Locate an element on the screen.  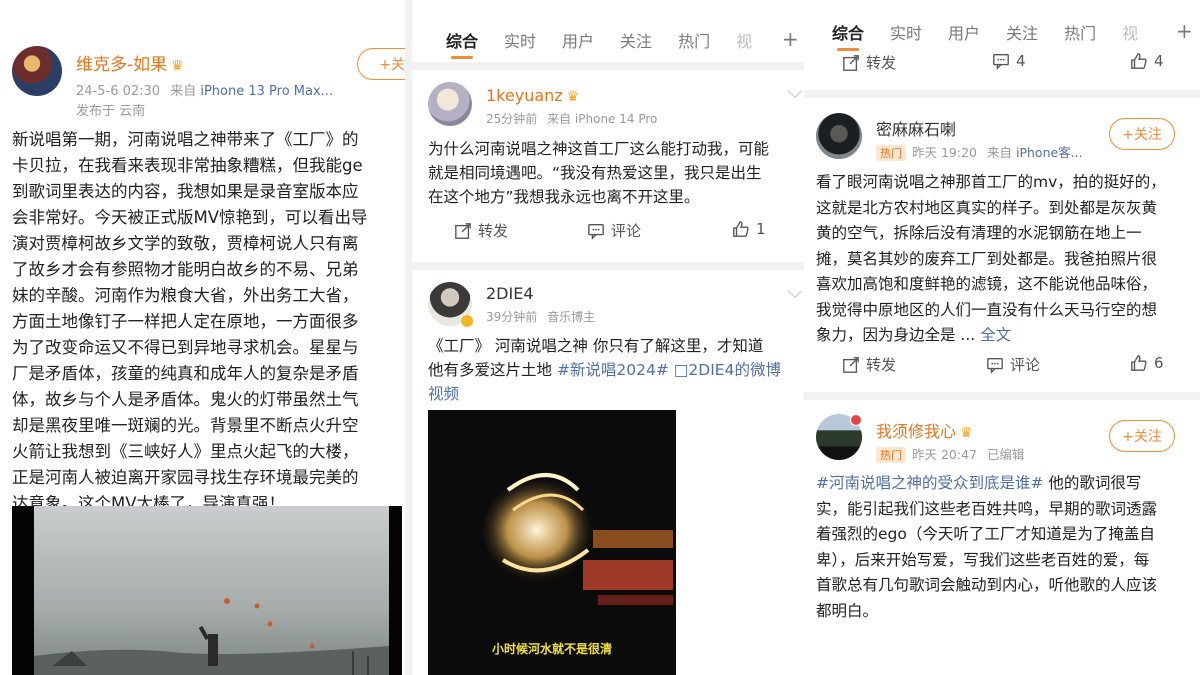
source-prefix: 来自 is located at coordinates (183, 91).